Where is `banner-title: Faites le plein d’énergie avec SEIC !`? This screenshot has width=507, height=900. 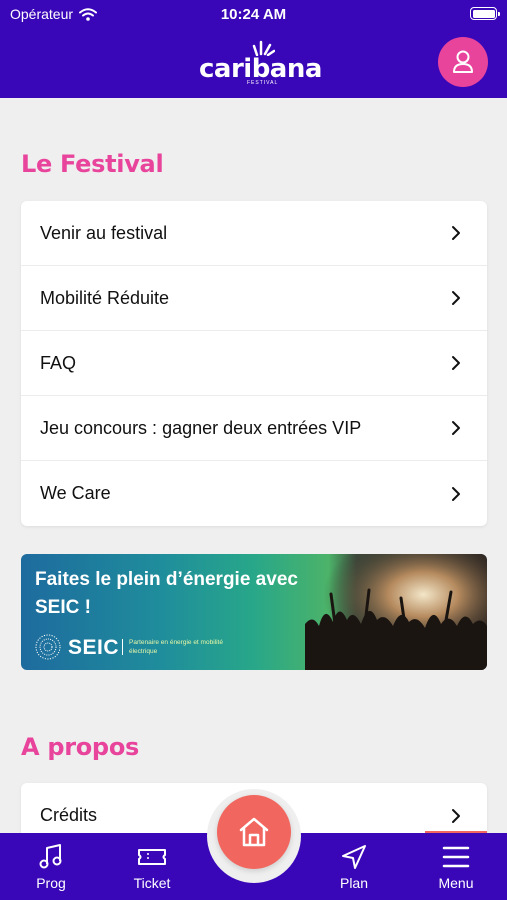 banner-title: Faites le plein d’énergie avec SEIC ! is located at coordinates (166, 593).